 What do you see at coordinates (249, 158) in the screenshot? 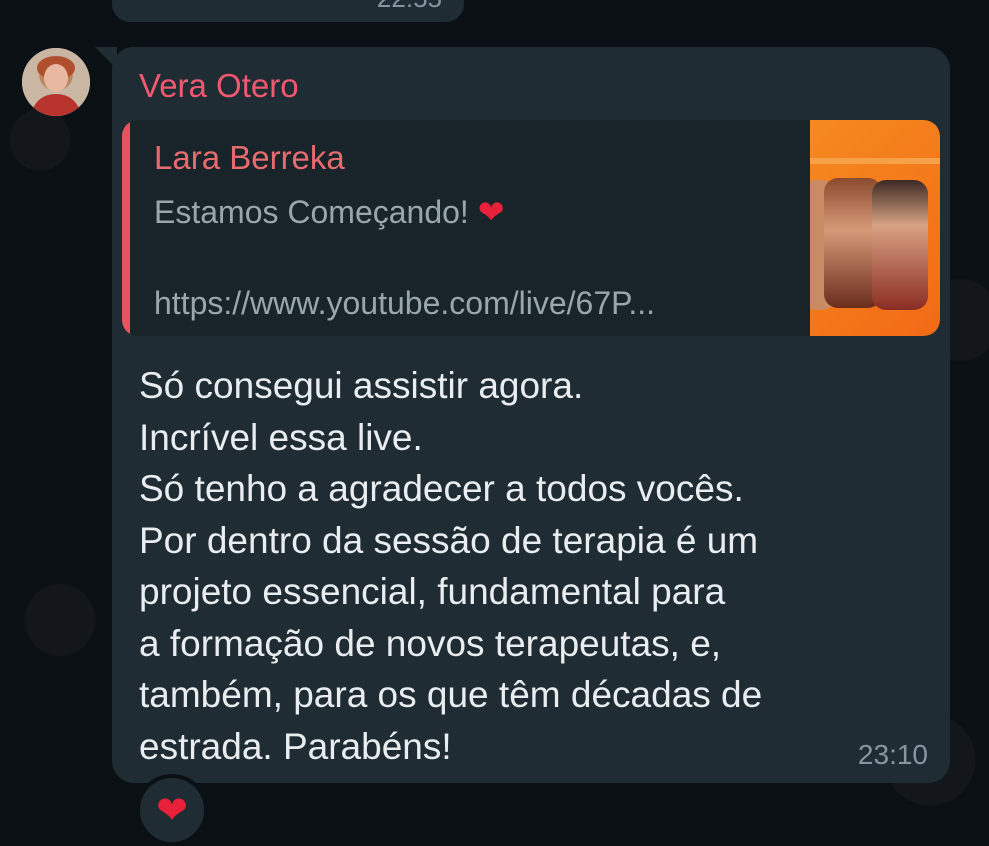
I see `quoted-author: Lara Berreka` at bounding box center [249, 158].